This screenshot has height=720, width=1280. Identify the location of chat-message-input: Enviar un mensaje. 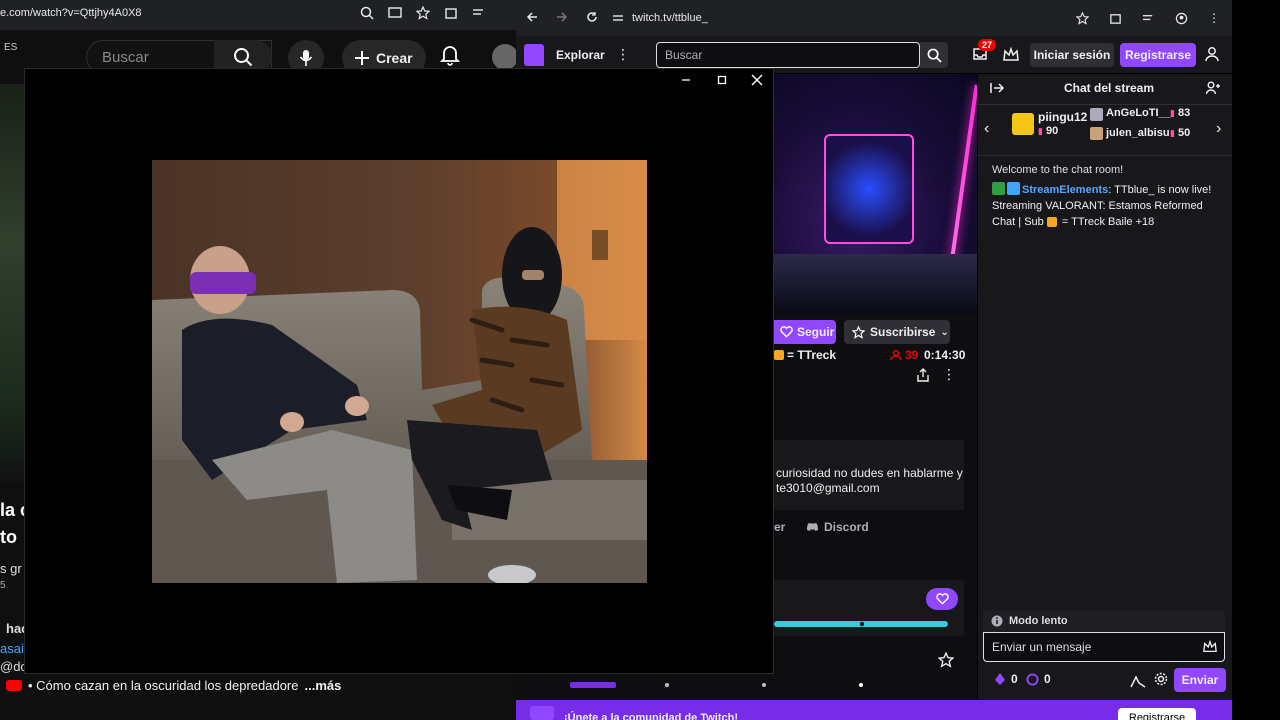
(1104, 647).